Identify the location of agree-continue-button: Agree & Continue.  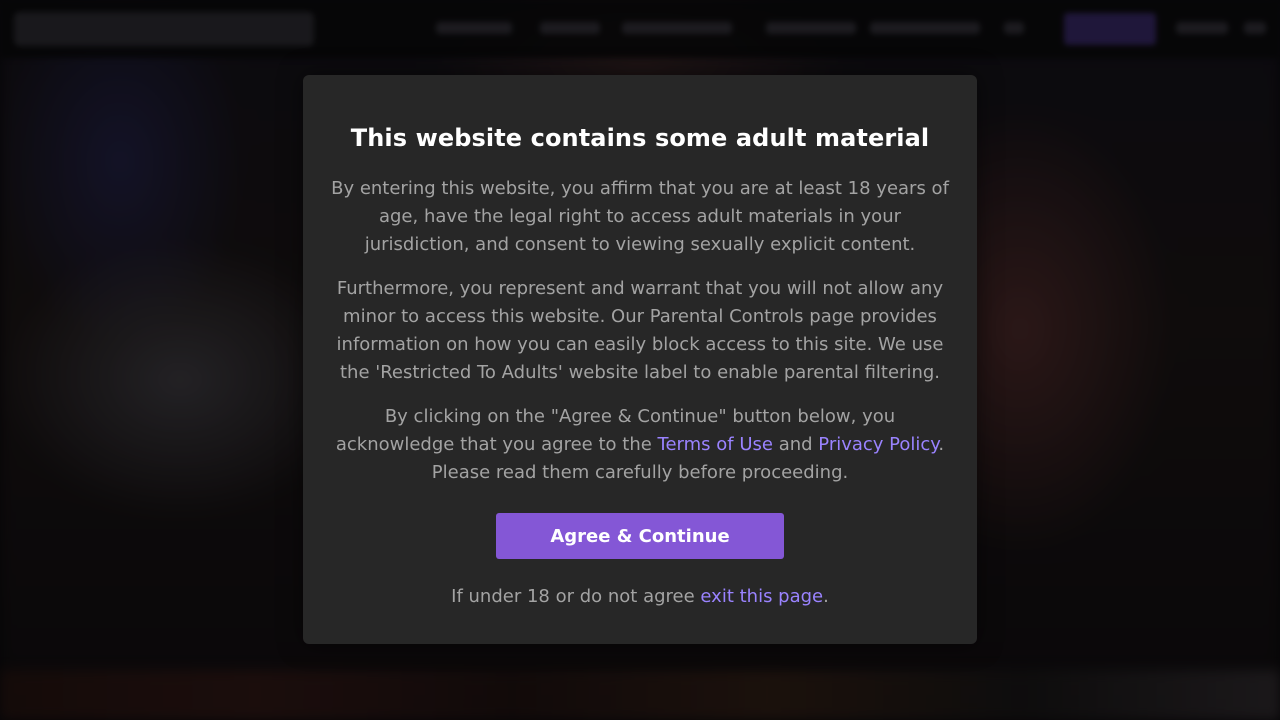
(640, 536).